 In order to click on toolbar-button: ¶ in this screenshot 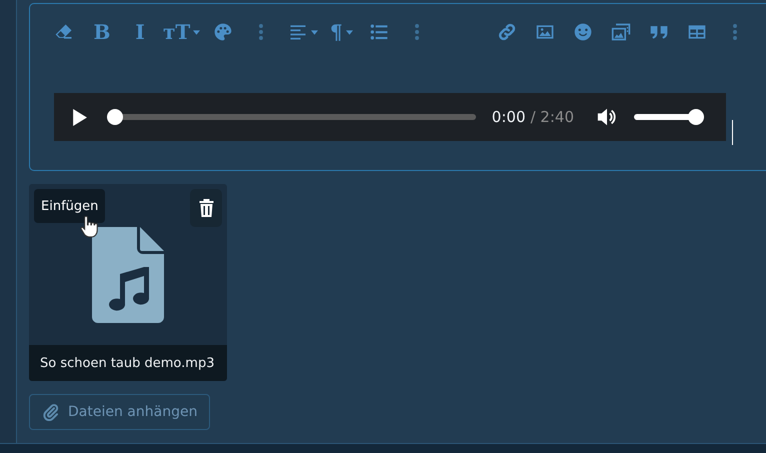, I will do `click(341, 32)`.